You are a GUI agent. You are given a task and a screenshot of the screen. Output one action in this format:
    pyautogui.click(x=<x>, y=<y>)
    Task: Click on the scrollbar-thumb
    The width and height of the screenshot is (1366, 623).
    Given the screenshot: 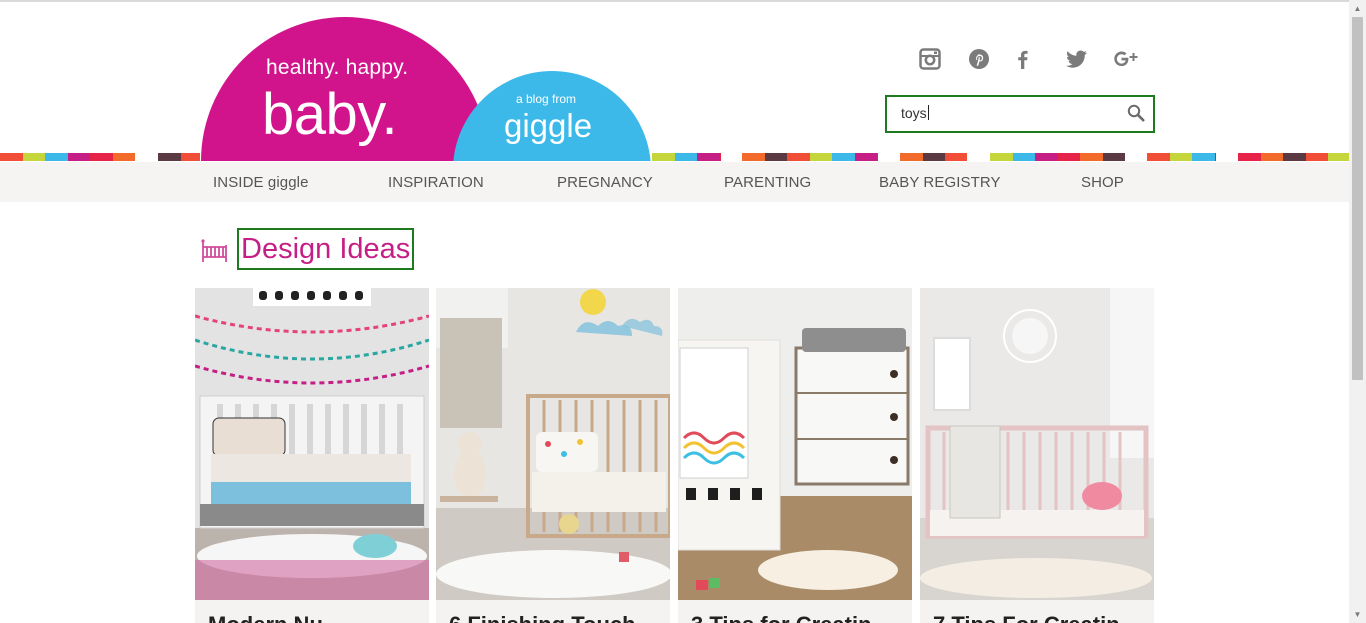 What is the action you would take?
    pyautogui.click(x=1357, y=198)
    